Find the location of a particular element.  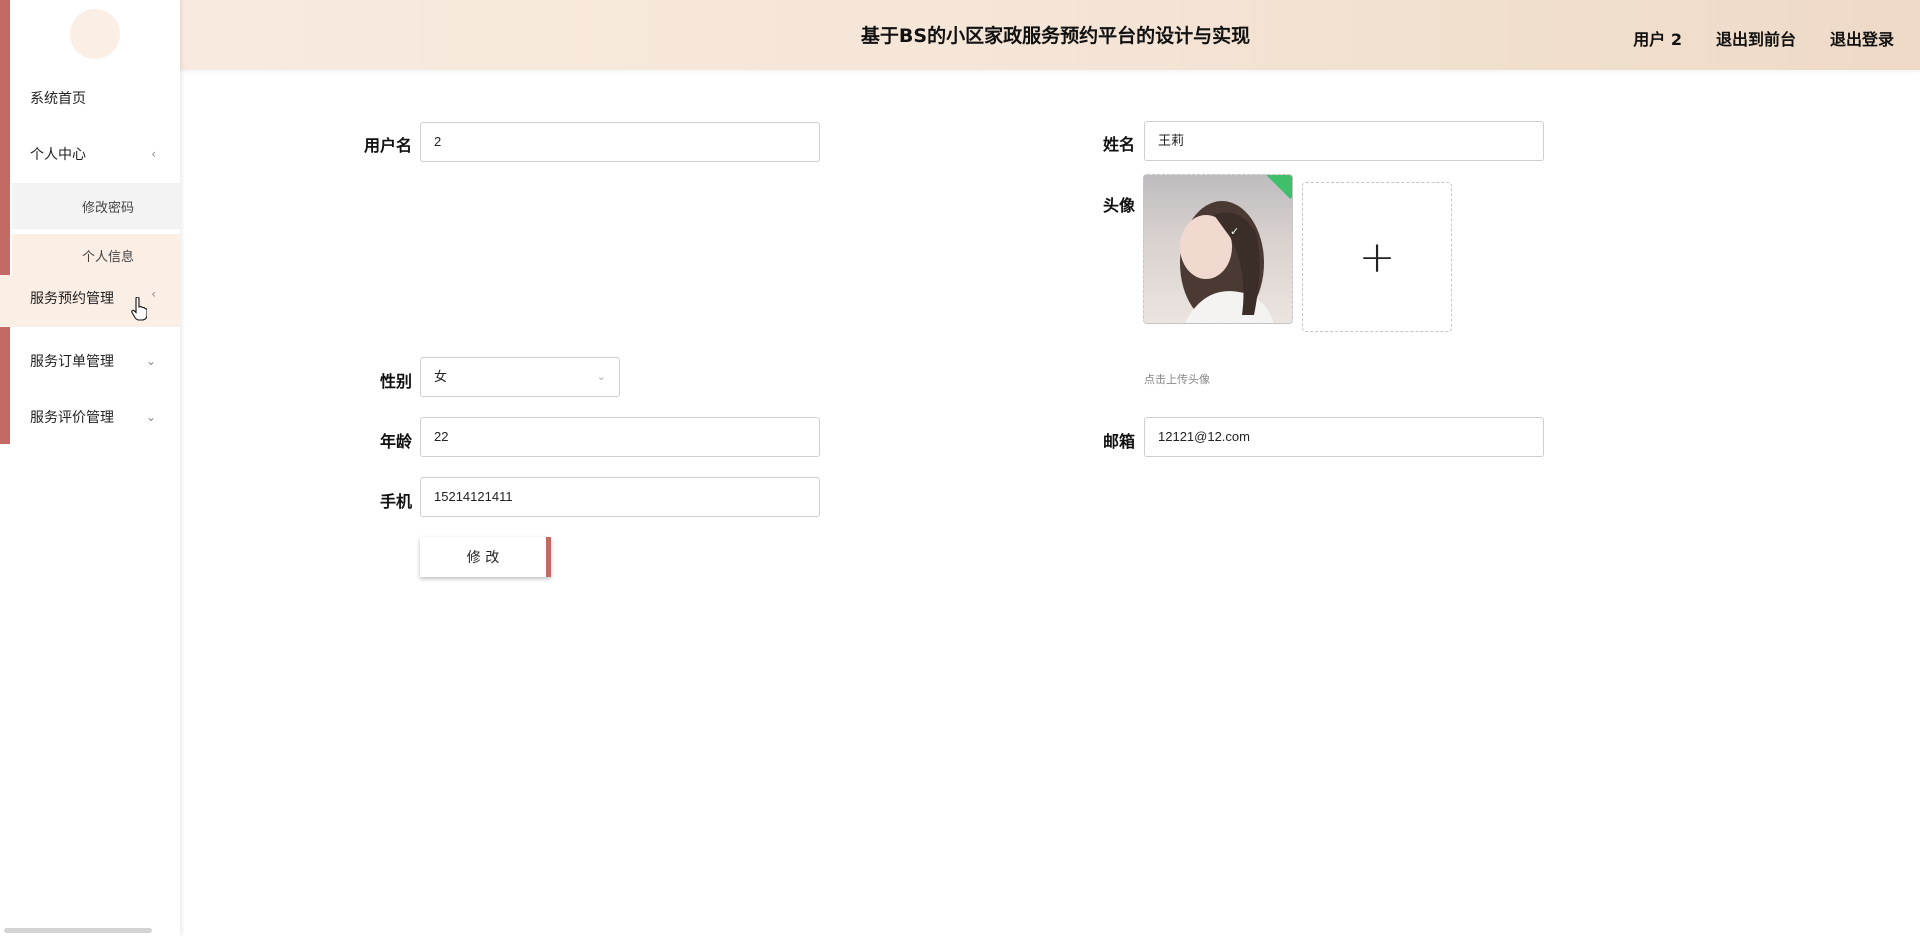

sidebar-item-review-manage: 服务评价管理 ⌄ is located at coordinates (90, 417).